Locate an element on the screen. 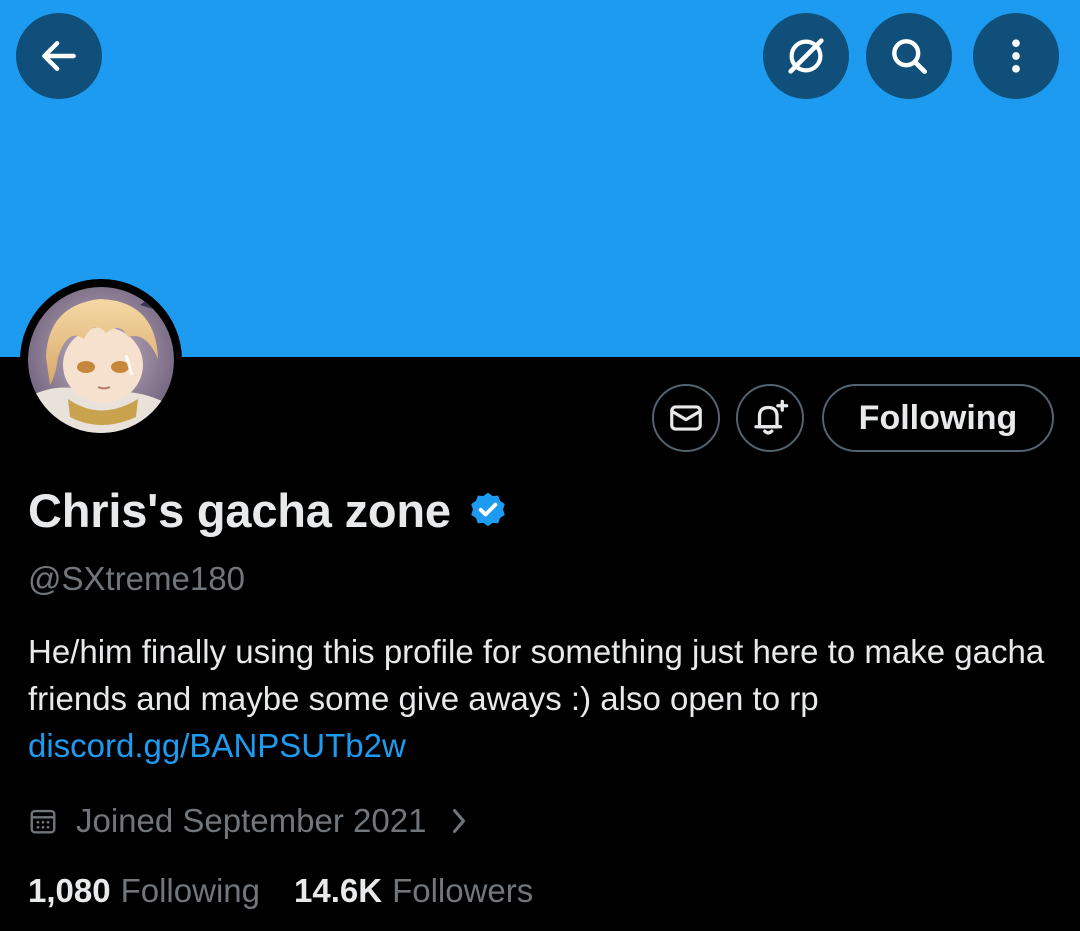 This screenshot has height=931, width=1080. following-label: Following is located at coordinates (190, 890).